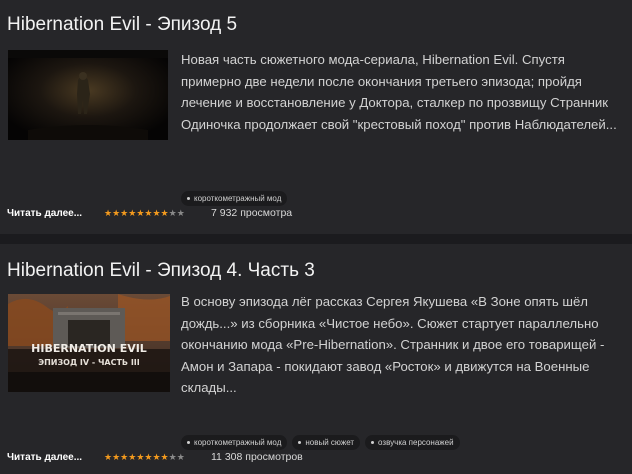 This screenshot has width=632, height=474. I want to click on article-thumbnail: HIBERNATION EVIL ЭПИЗОД IV - ЧАСТЬ III, so click(89, 343).